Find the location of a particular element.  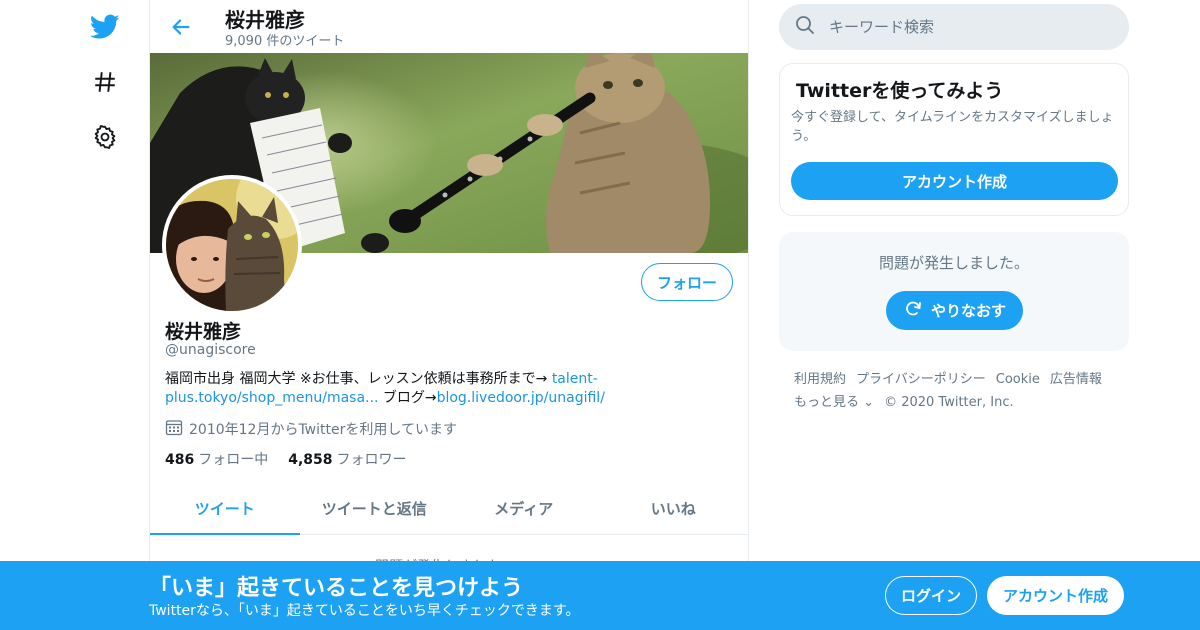

tab-tweets: ツイート is located at coordinates (225, 508).